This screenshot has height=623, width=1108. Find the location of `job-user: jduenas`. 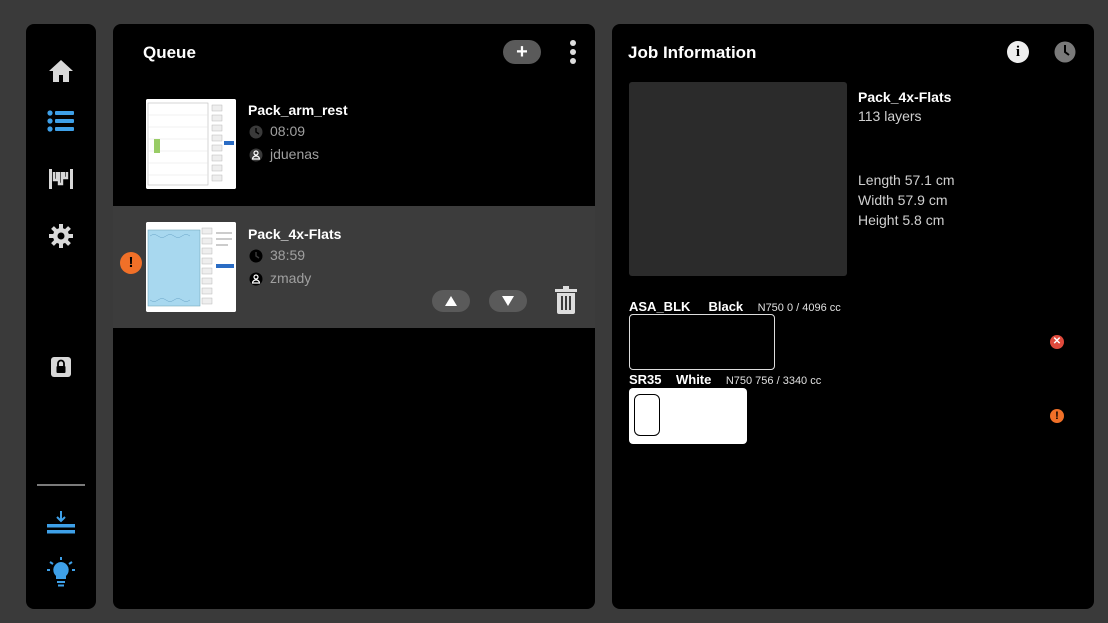

job-user: jduenas is located at coordinates (295, 154).